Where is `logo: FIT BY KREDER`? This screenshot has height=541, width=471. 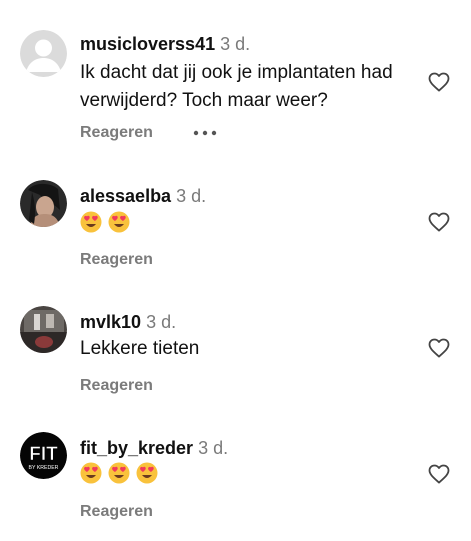
logo: FIT BY KREDER is located at coordinates (43, 455).